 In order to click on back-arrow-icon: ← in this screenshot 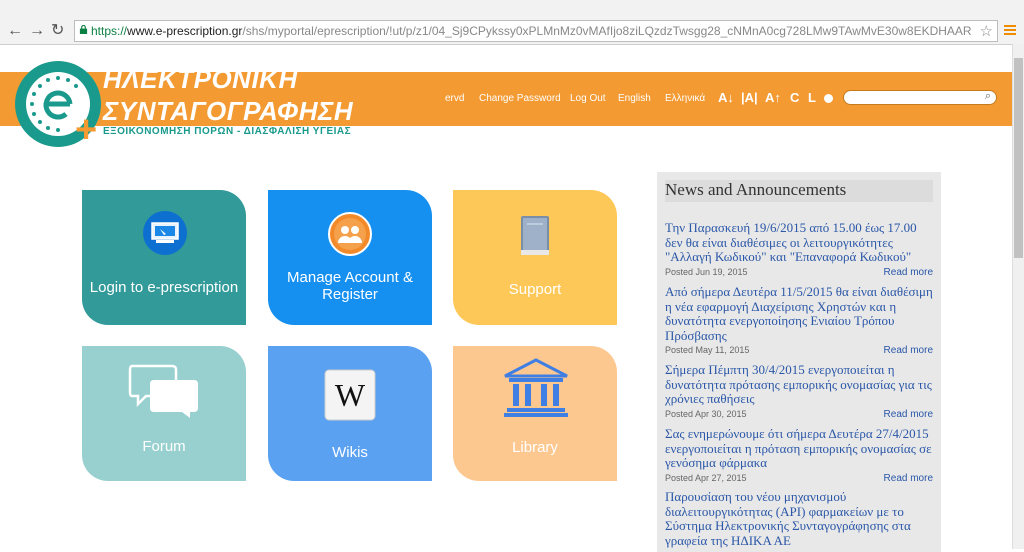, I will do `click(15, 31)`.